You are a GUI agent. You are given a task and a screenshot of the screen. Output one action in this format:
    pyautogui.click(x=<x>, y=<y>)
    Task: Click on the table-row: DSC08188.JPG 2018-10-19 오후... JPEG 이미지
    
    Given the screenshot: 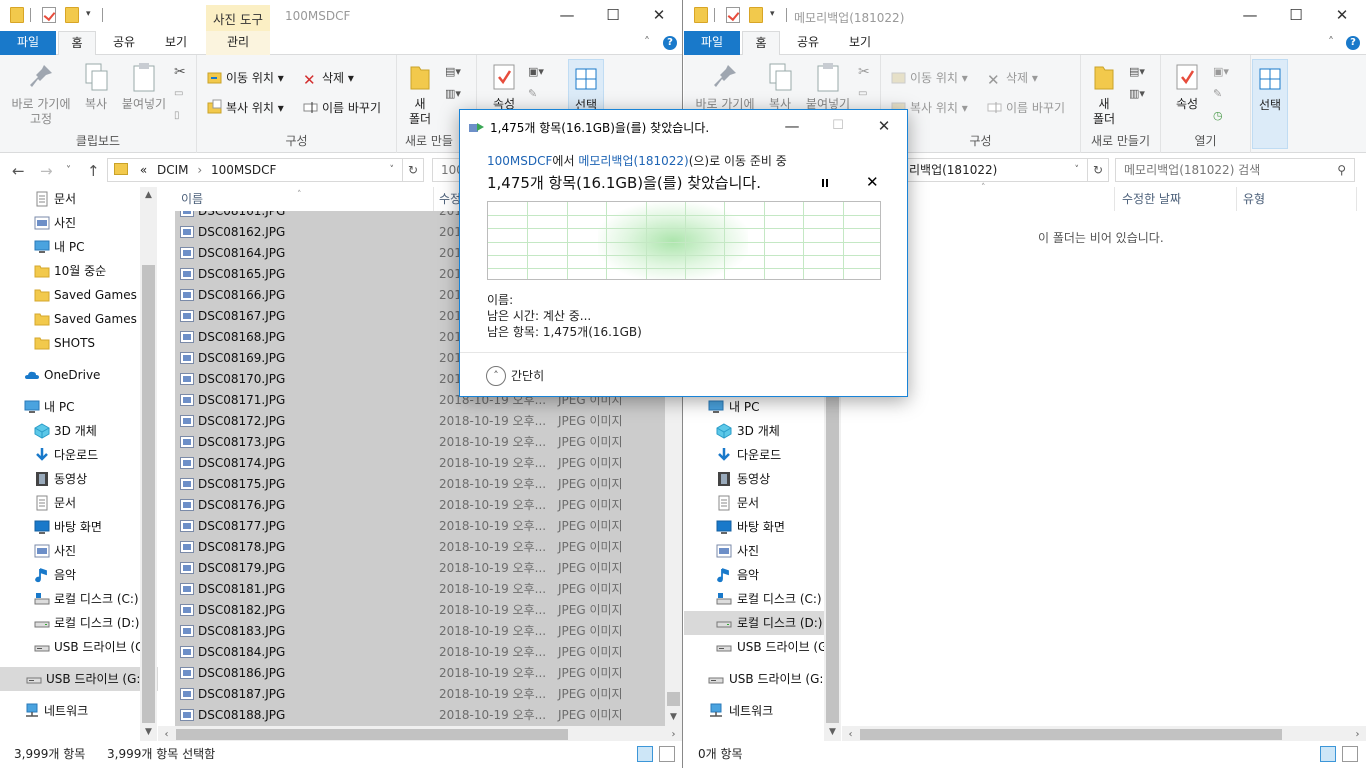 What is the action you would take?
    pyautogui.click(x=420, y=715)
    